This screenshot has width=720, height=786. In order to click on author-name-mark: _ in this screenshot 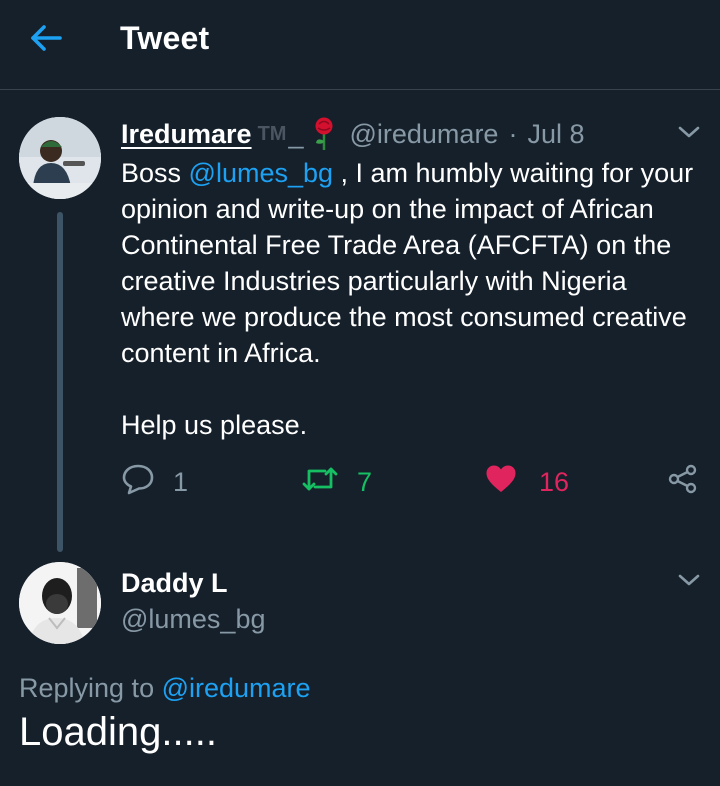, I will do `click(296, 133)`.